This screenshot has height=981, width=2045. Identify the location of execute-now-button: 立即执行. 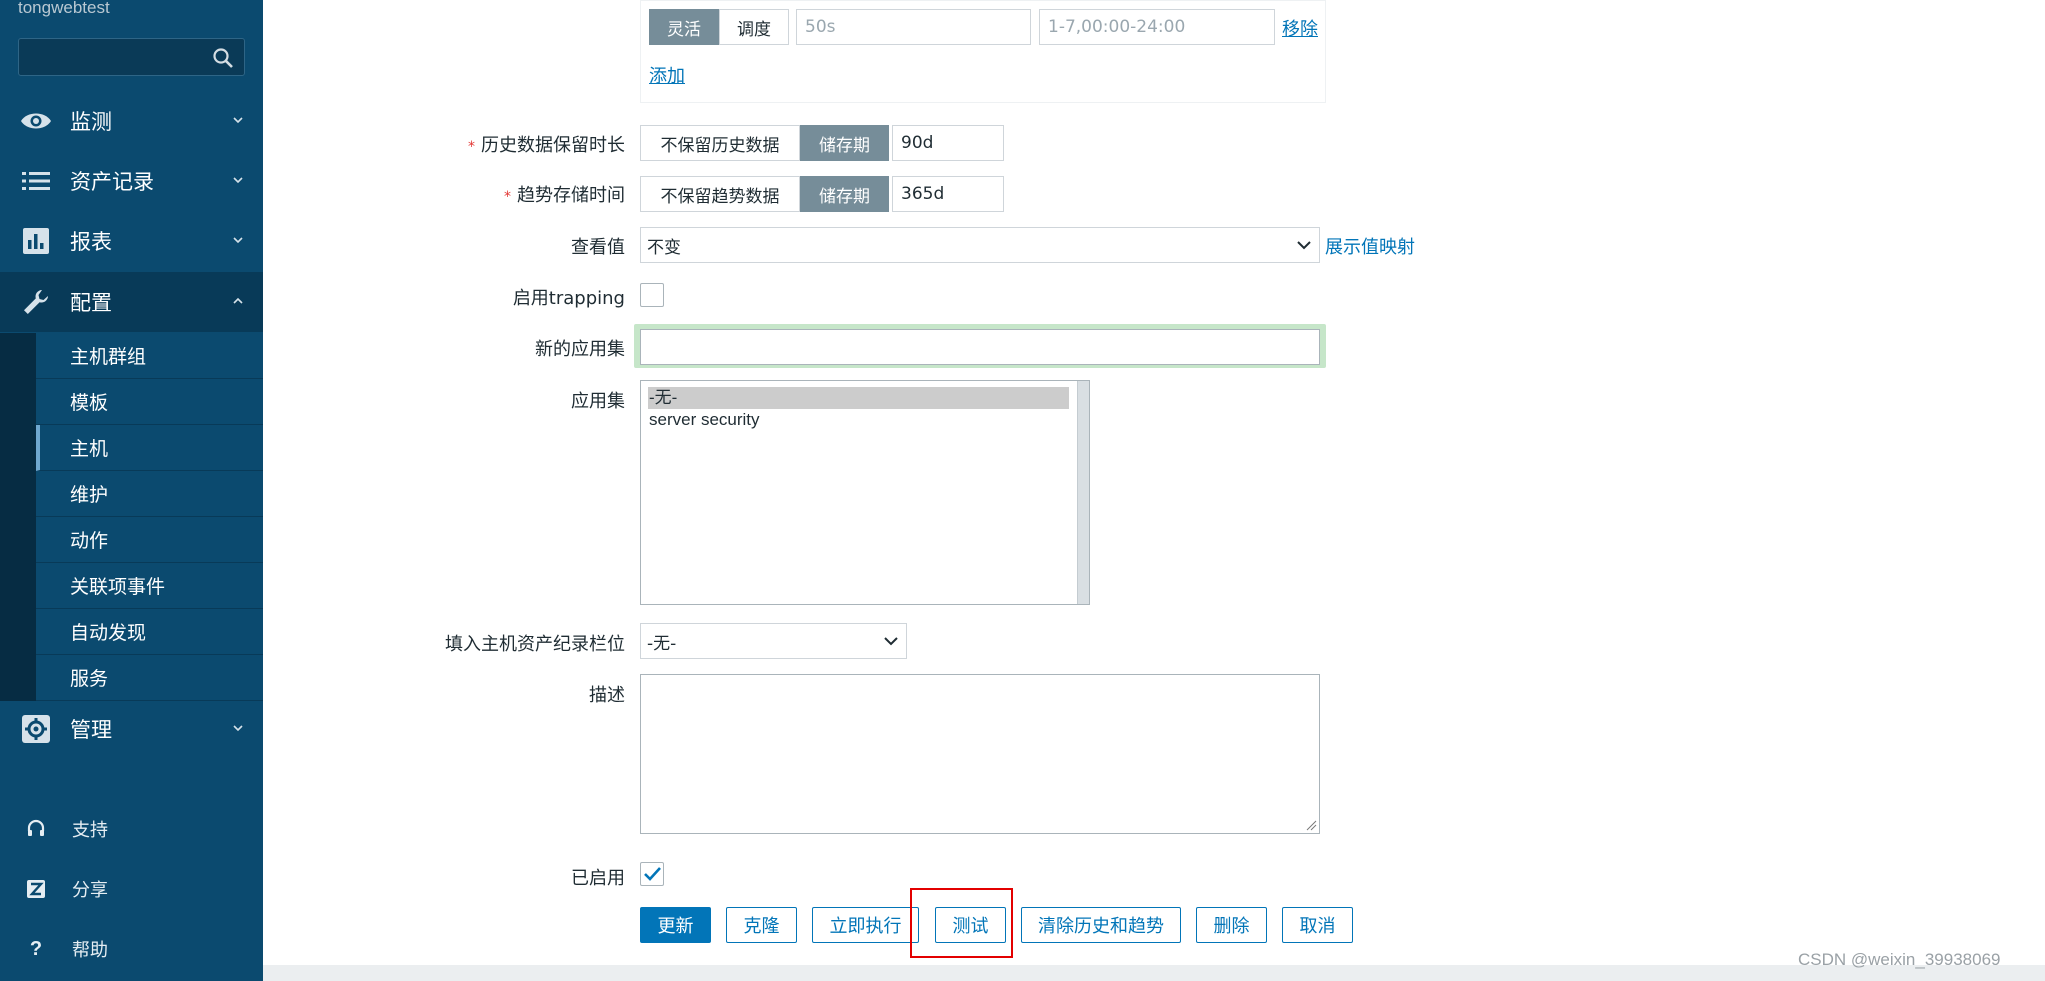
(865, 925).